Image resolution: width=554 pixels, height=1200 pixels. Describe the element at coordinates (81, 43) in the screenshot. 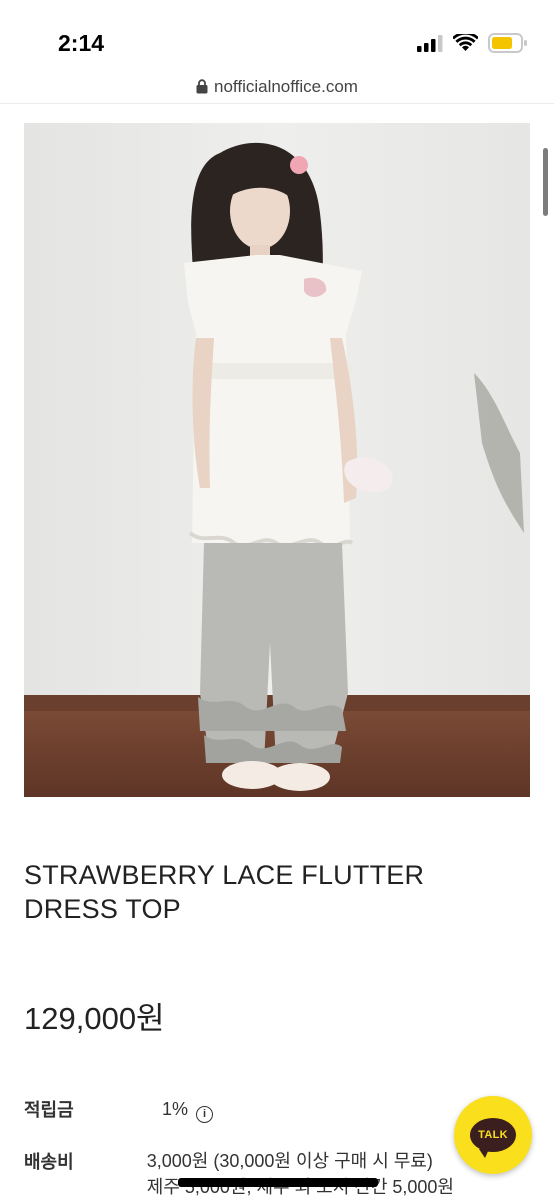

I see `status-time: 2:14` at that location.